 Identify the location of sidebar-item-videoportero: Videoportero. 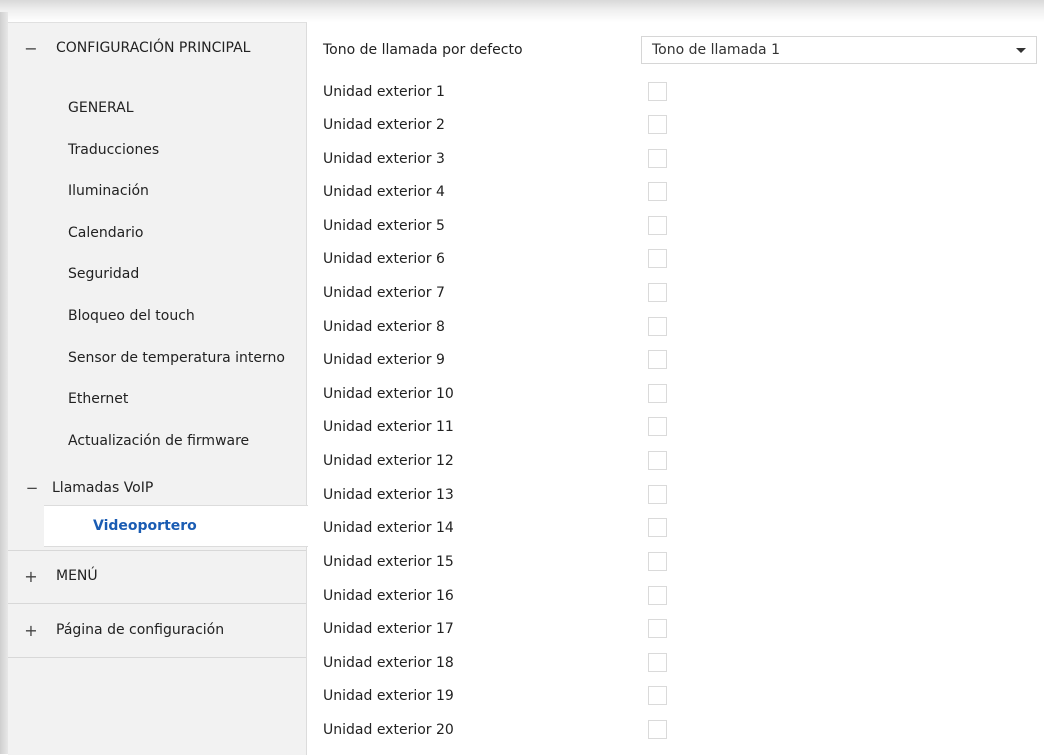
(176, 526).